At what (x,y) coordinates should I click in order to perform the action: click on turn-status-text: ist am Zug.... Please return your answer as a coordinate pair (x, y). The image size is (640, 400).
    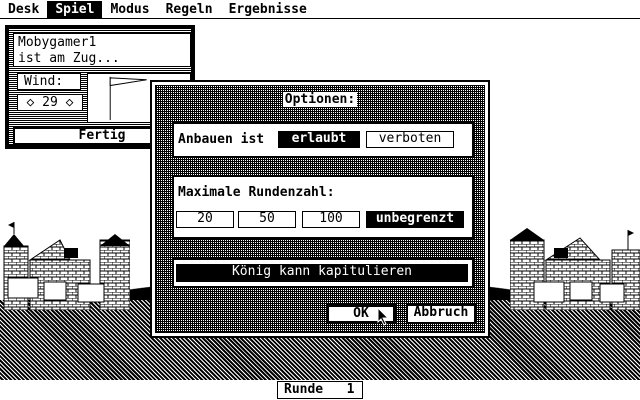
    Looking at the image, I should click on (69, 58).